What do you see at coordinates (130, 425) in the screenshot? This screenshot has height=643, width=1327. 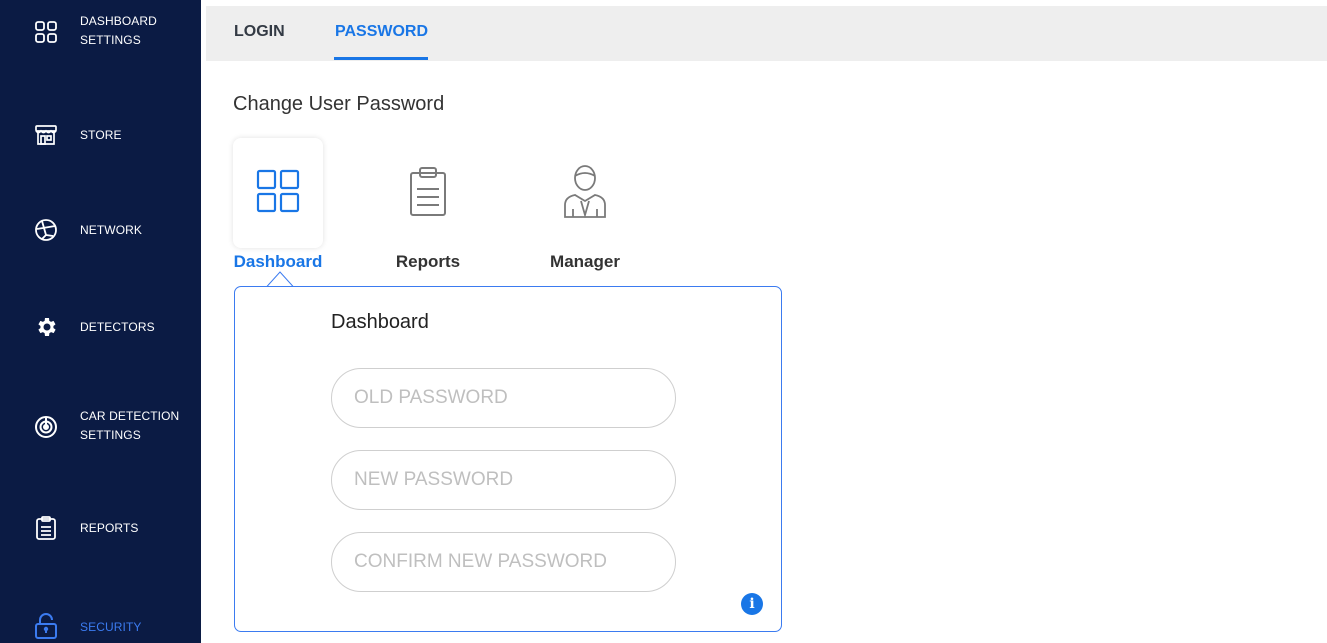 I see `sidebar-item-label: CAR DETECTION SETTINGS` at bounding box center [130, 425].